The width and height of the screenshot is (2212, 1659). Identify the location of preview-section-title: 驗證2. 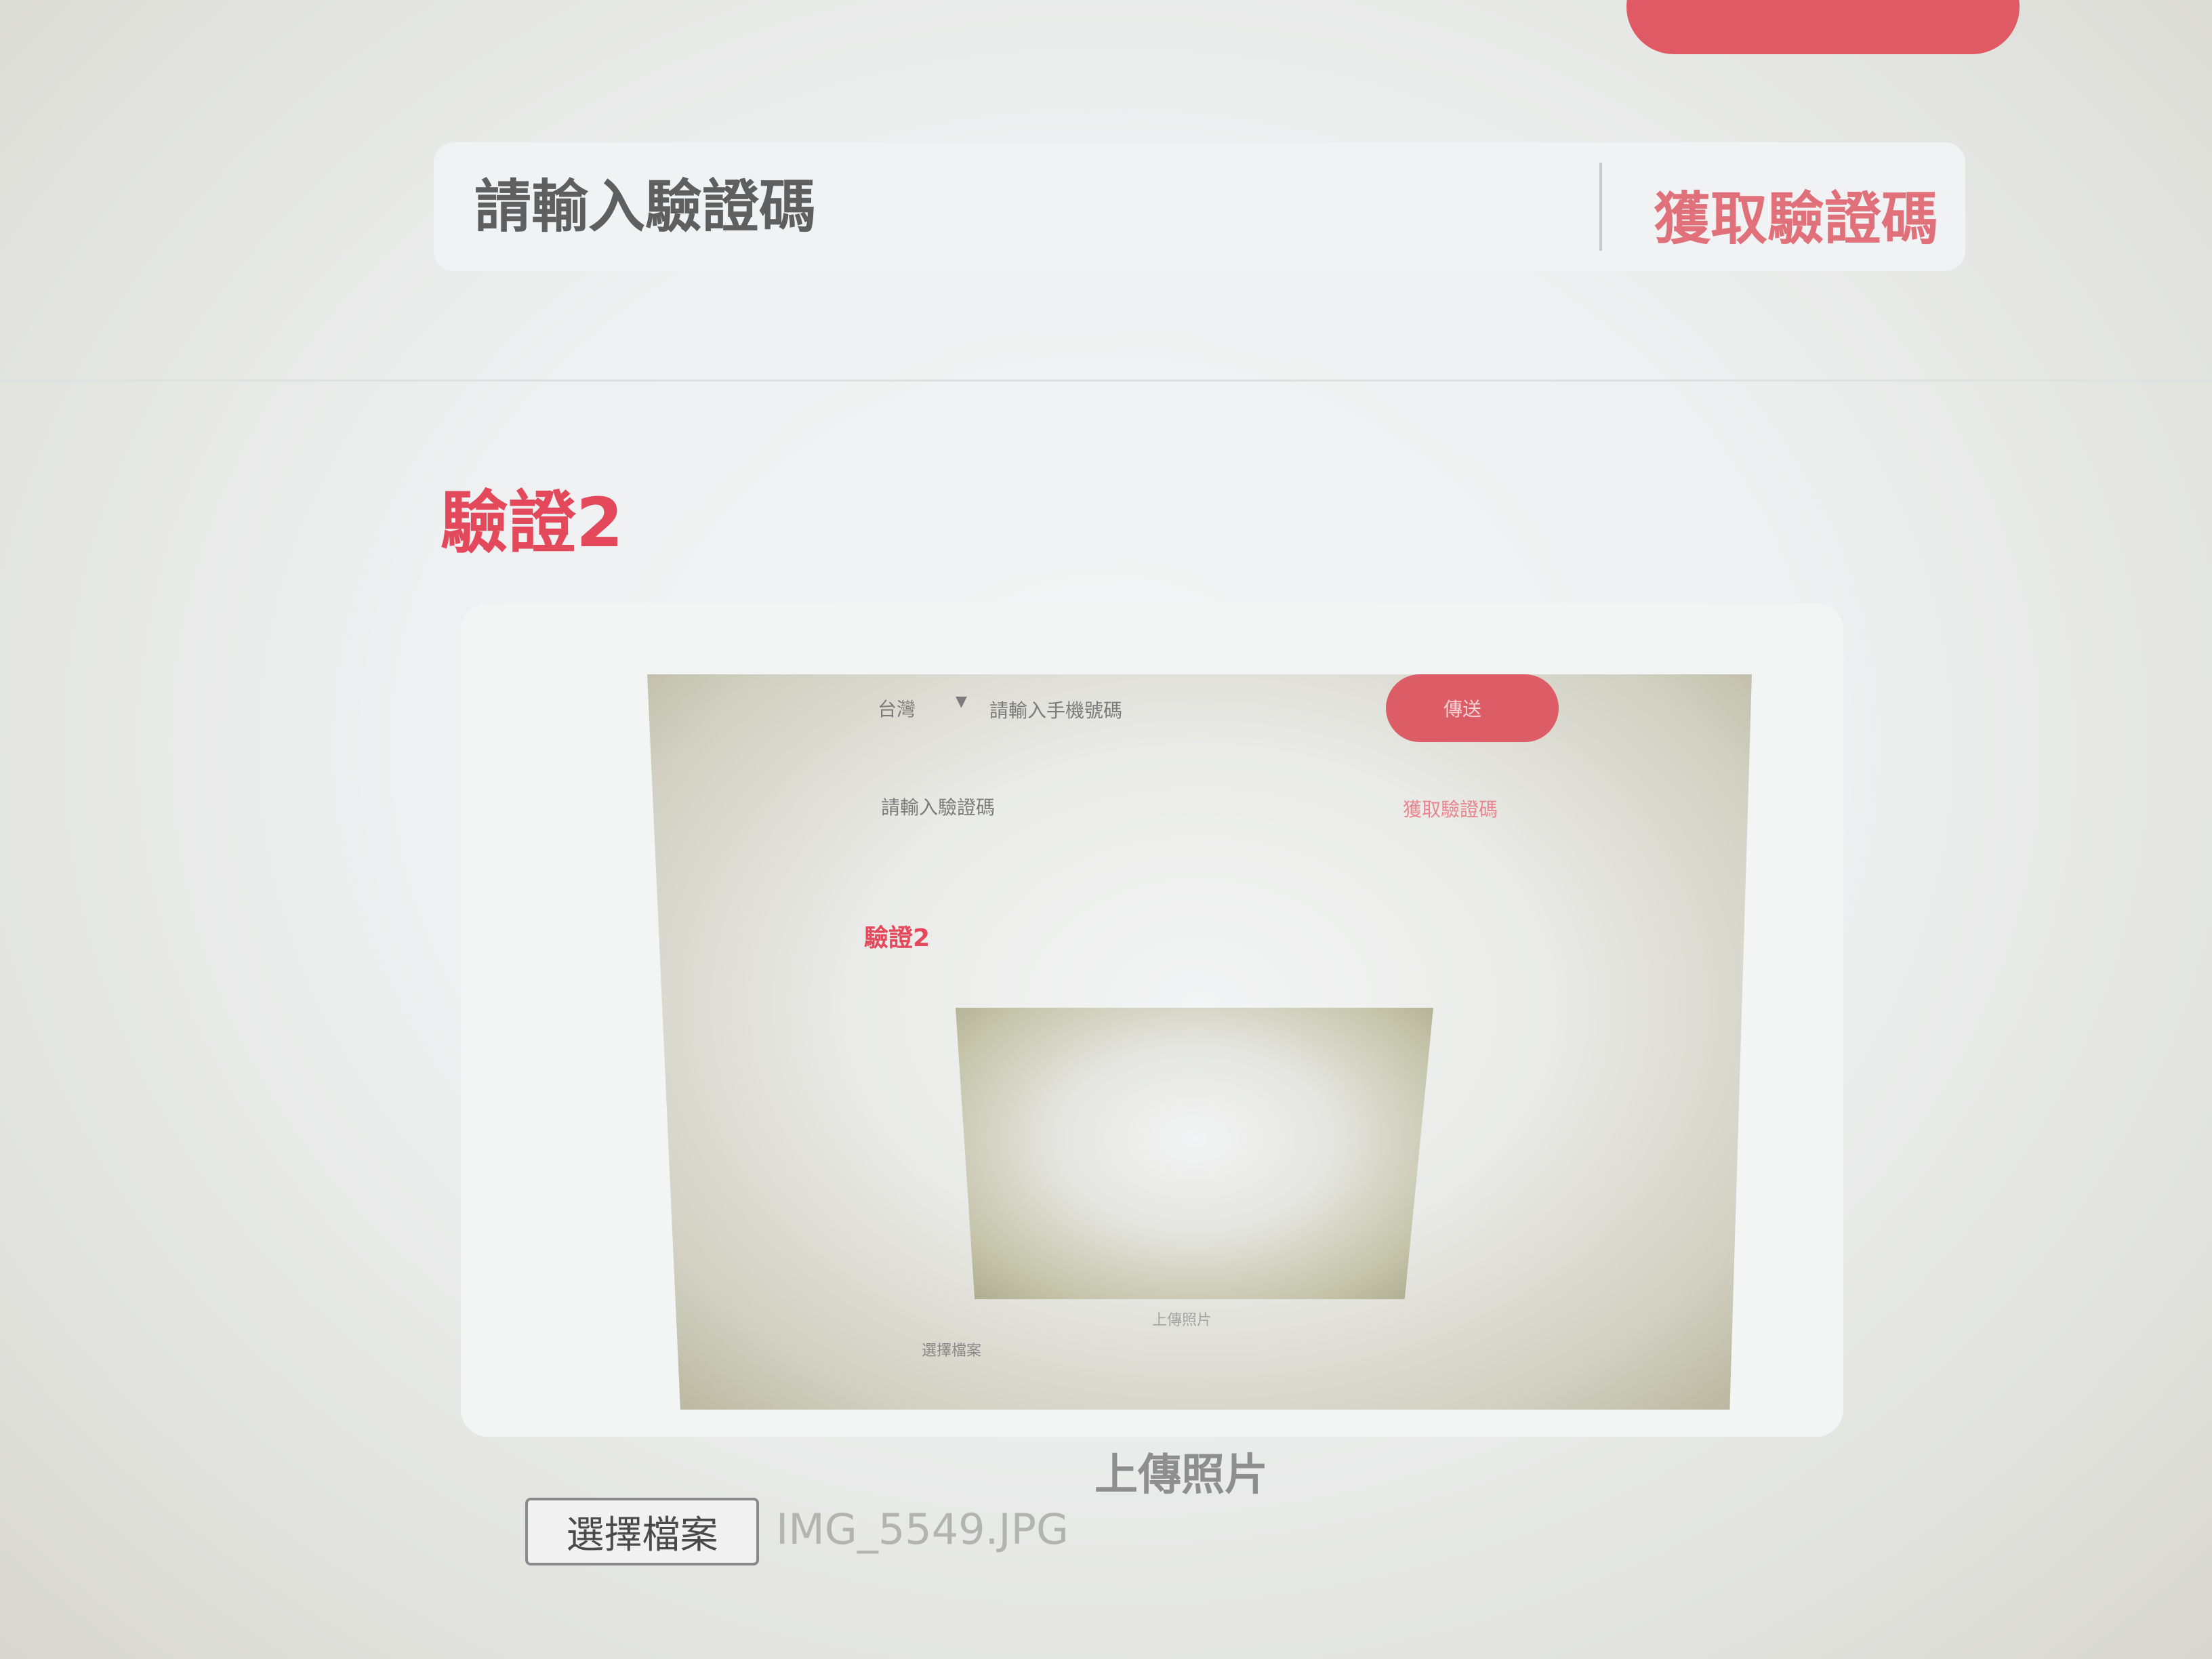
(897, 938).